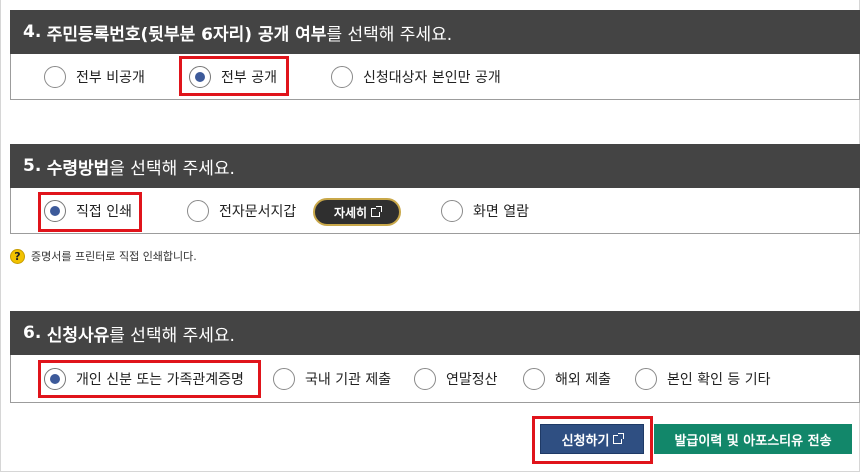 This screenshot has width=860, height=472. I want to click on radio-label: 연말정산, so click(472, 380).